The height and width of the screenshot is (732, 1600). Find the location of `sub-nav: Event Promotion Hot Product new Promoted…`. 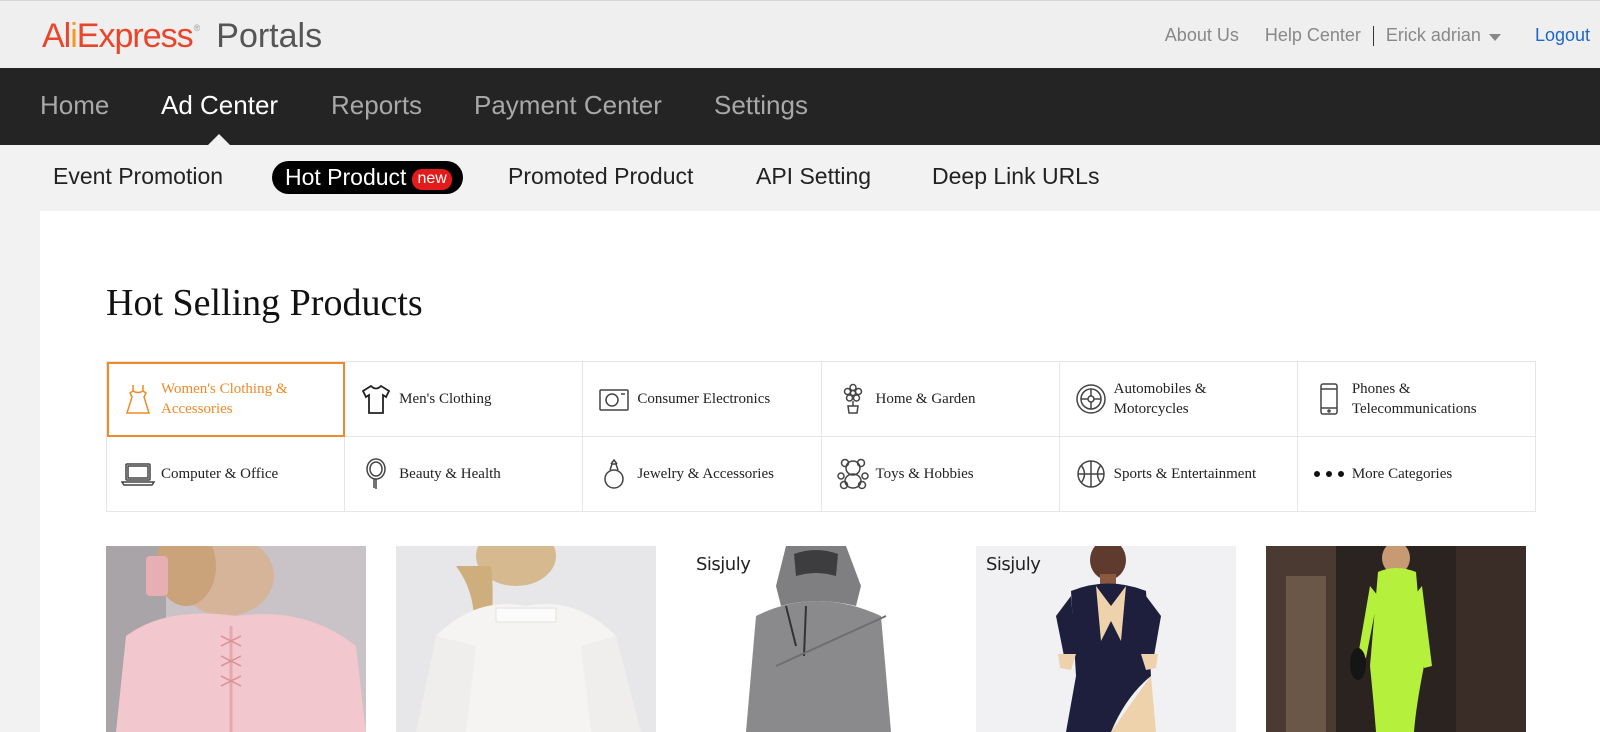

sub-nav: Event Promotion Hot Product new Promoted… is located at coordinates (800, 178).